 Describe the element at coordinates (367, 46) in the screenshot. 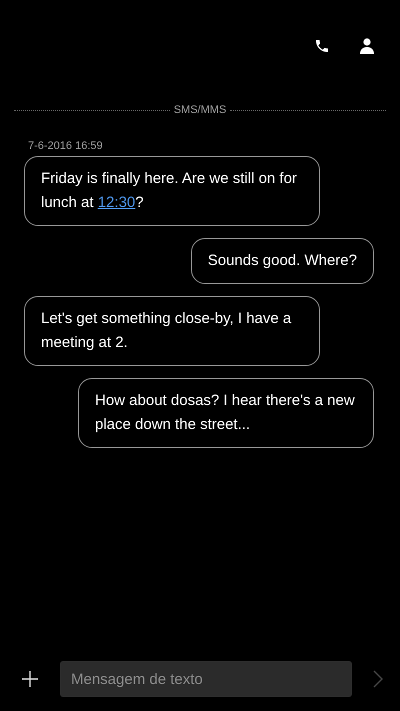

I see `person-icon` at that location.